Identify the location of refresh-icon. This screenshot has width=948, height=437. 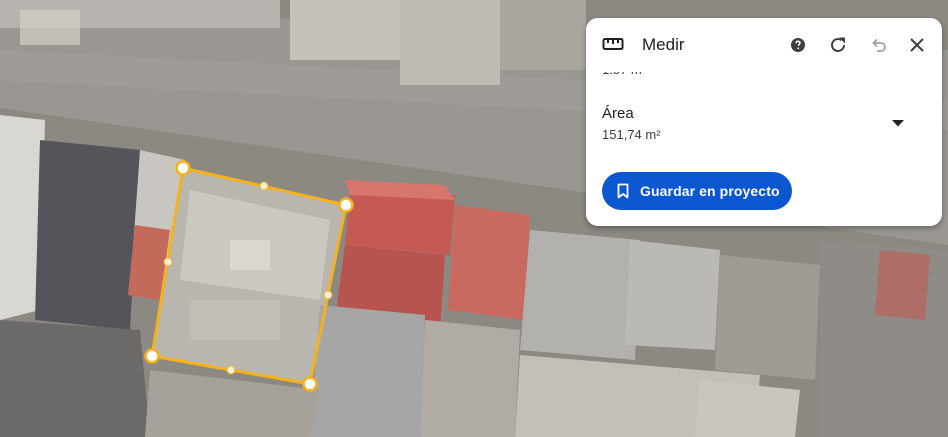
(838, 44).